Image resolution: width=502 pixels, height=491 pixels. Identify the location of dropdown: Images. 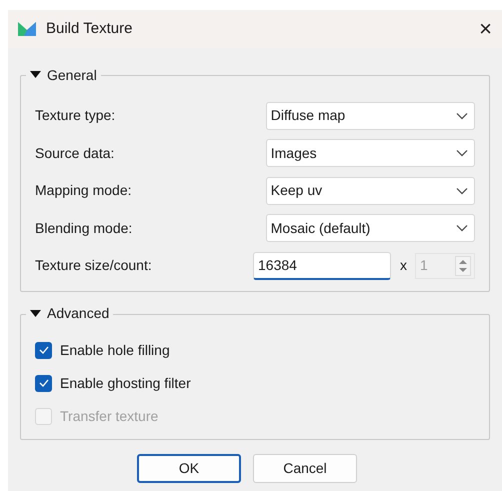
(370, 153).